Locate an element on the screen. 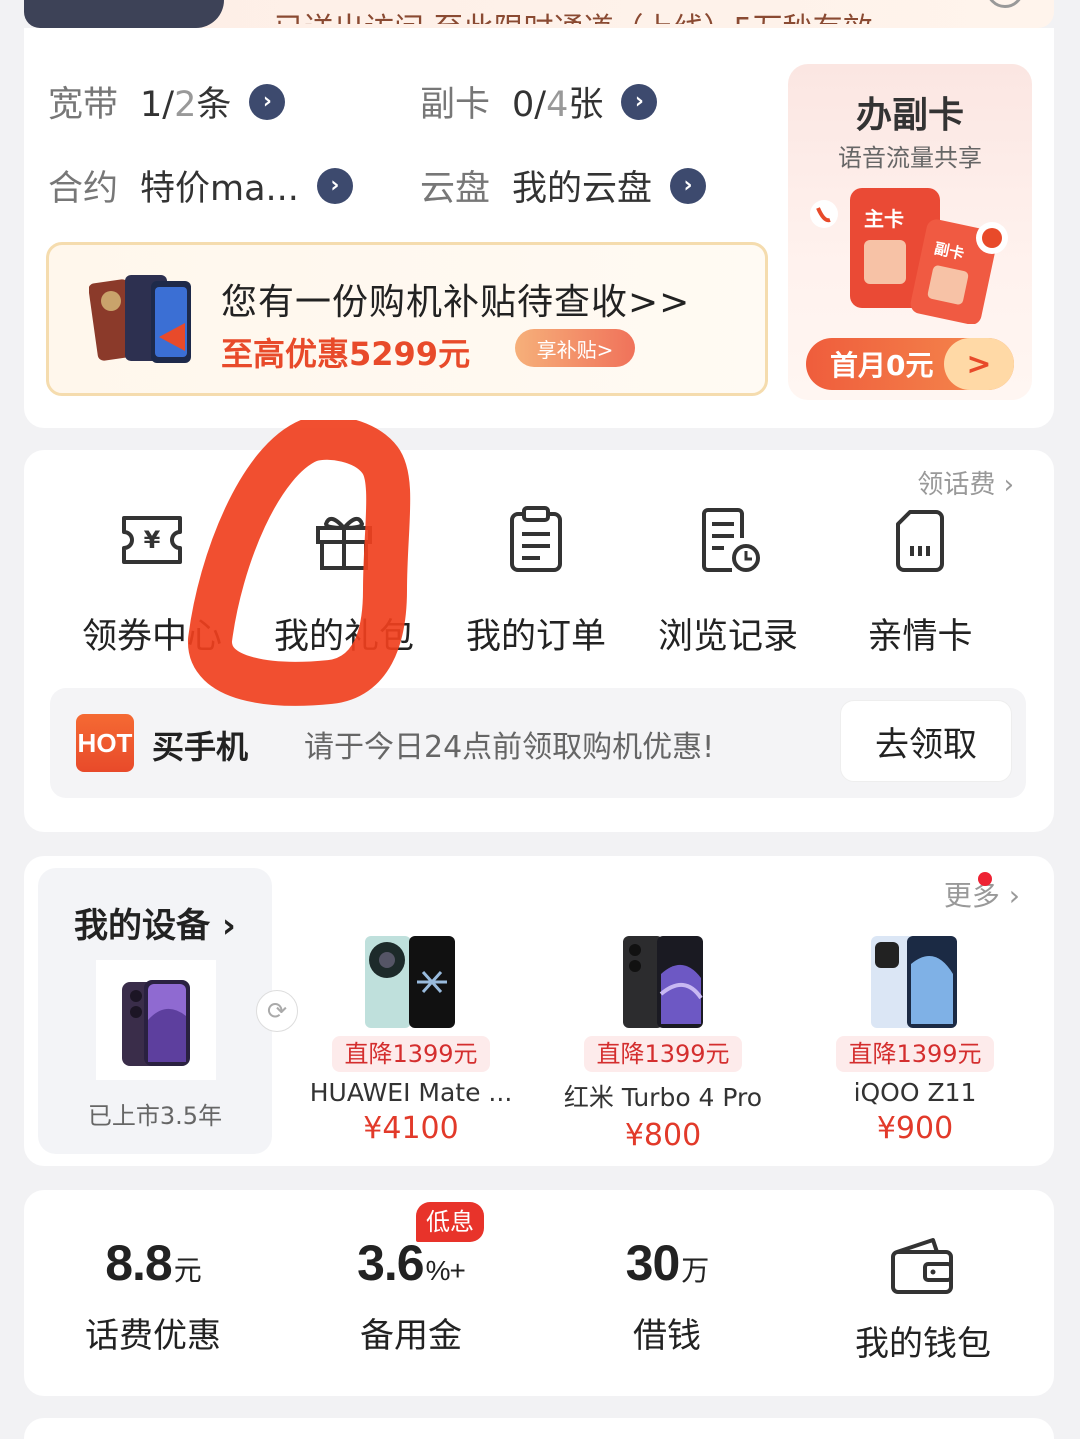 The image size is (1080, 1439). tool-coupon-center: ¥ 领券中心 is located at coordinates (152, 581).